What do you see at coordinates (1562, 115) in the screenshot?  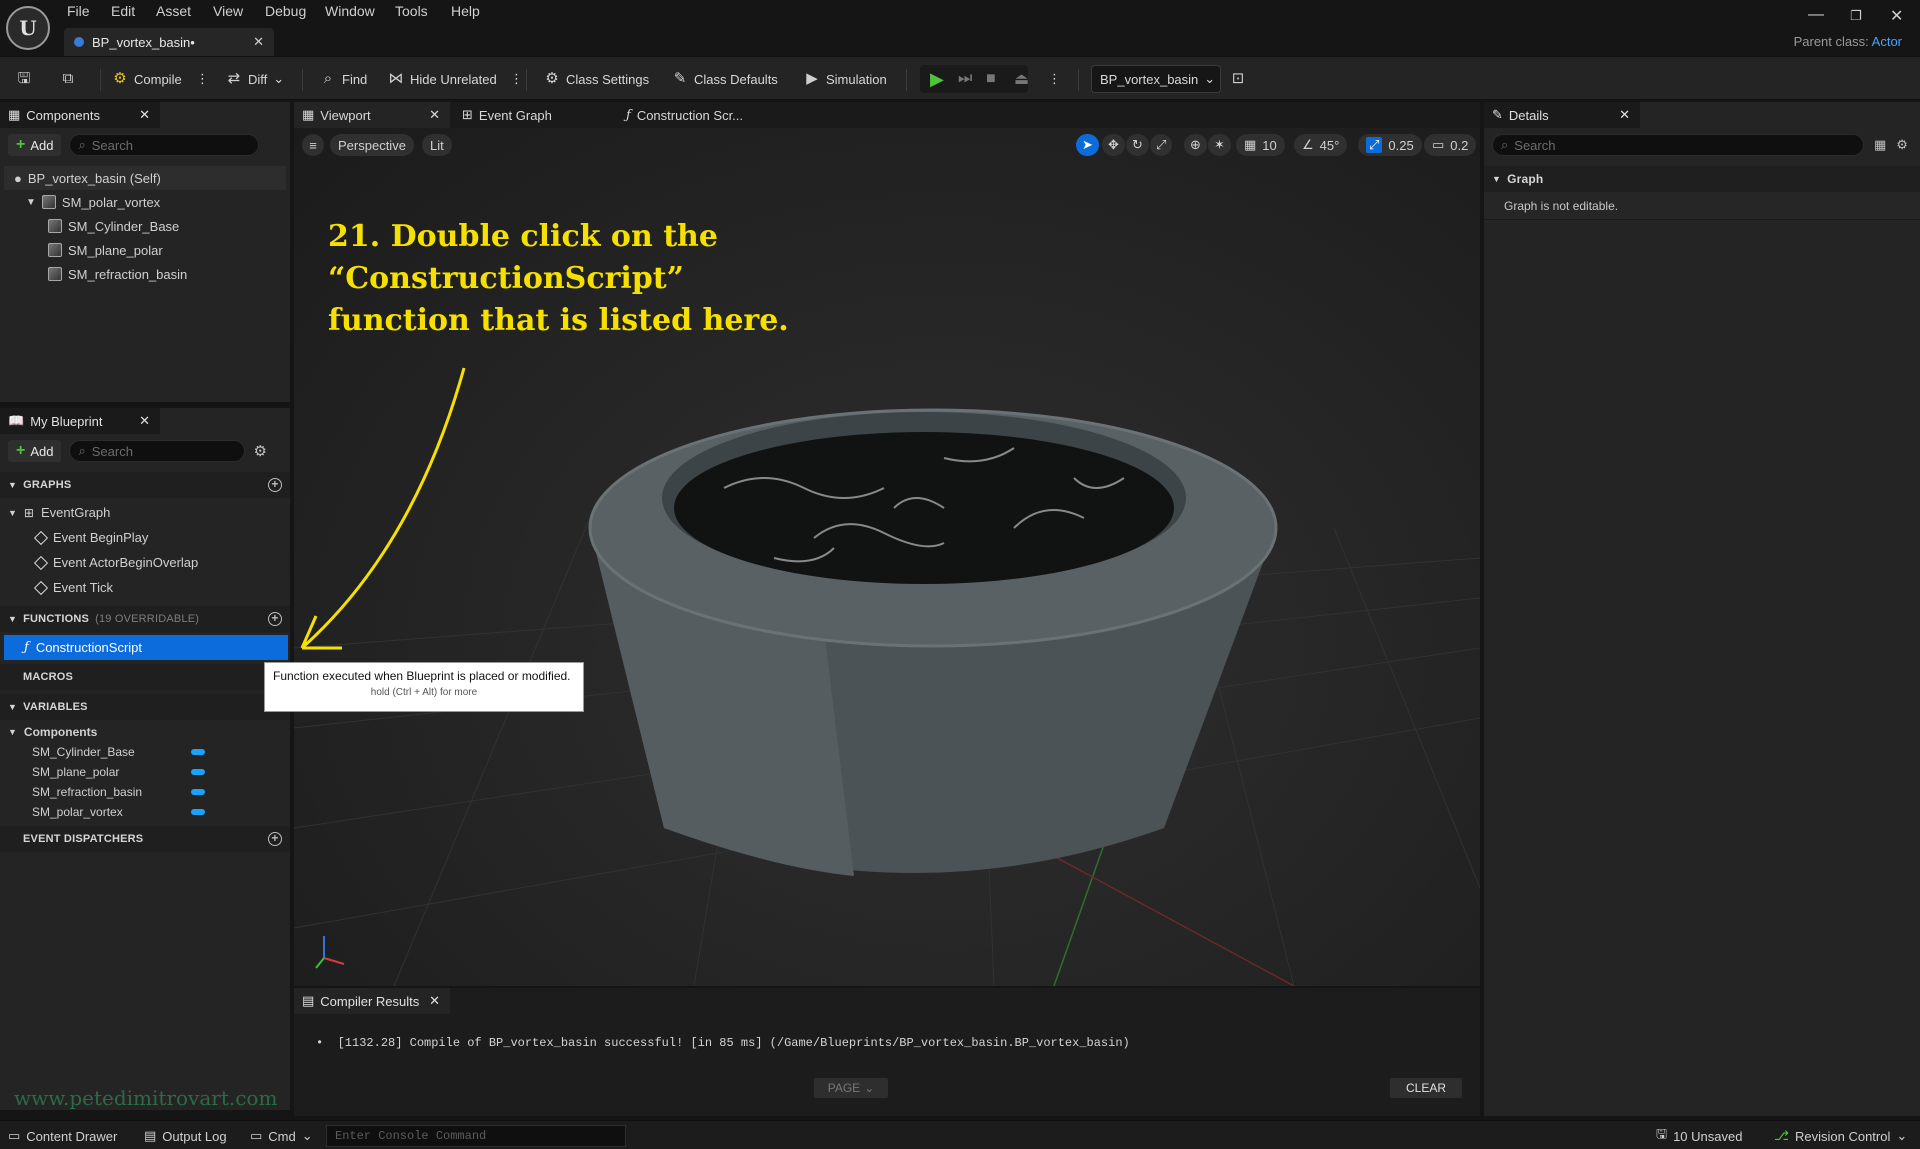 I see `tab-details: ✎ Details ✕` at bounding box center [1562, 115].